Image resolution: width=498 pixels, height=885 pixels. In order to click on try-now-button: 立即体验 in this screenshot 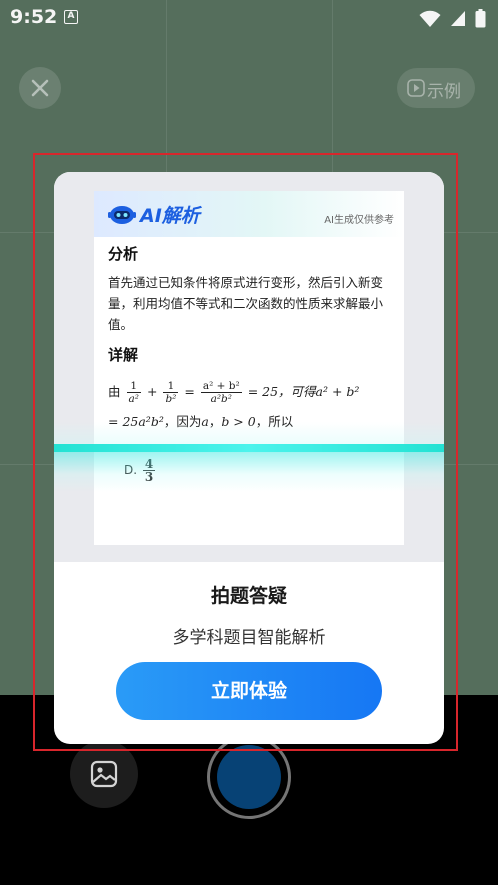, I will do `click(249, 691)`.